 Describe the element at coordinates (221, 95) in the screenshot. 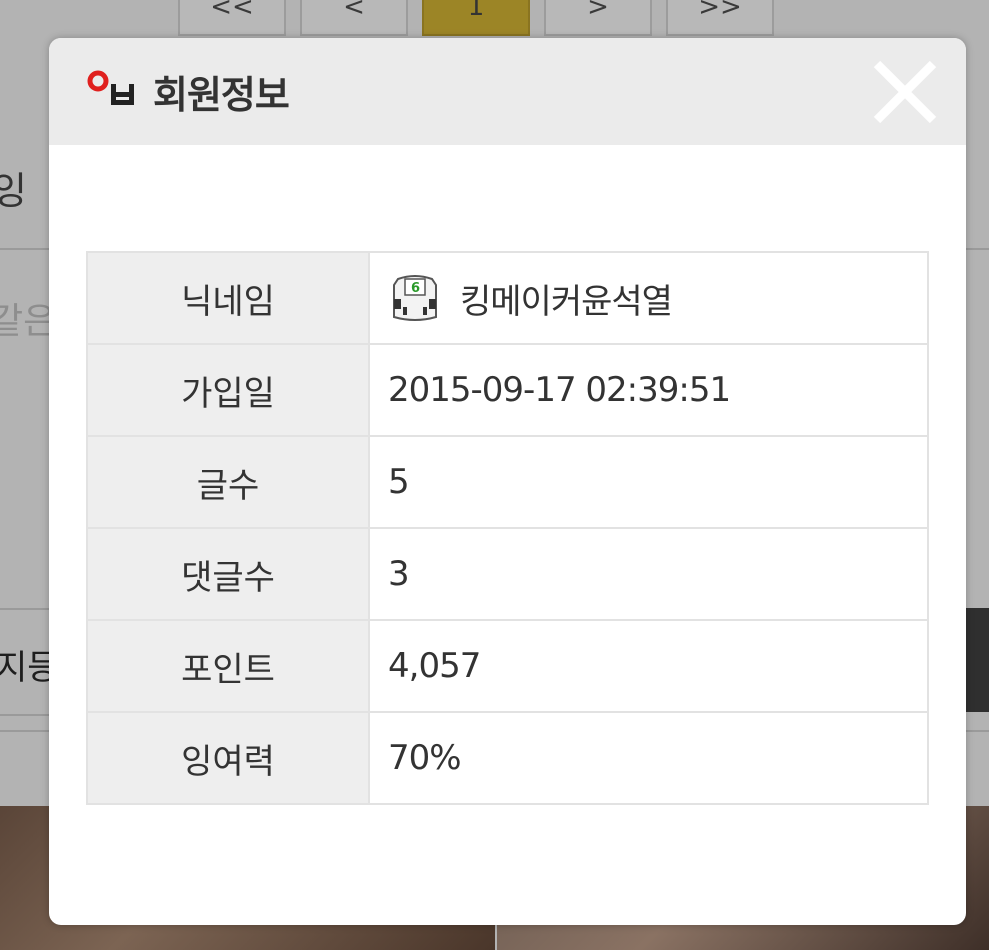

I see `modal-title: 회원정보` at that location.